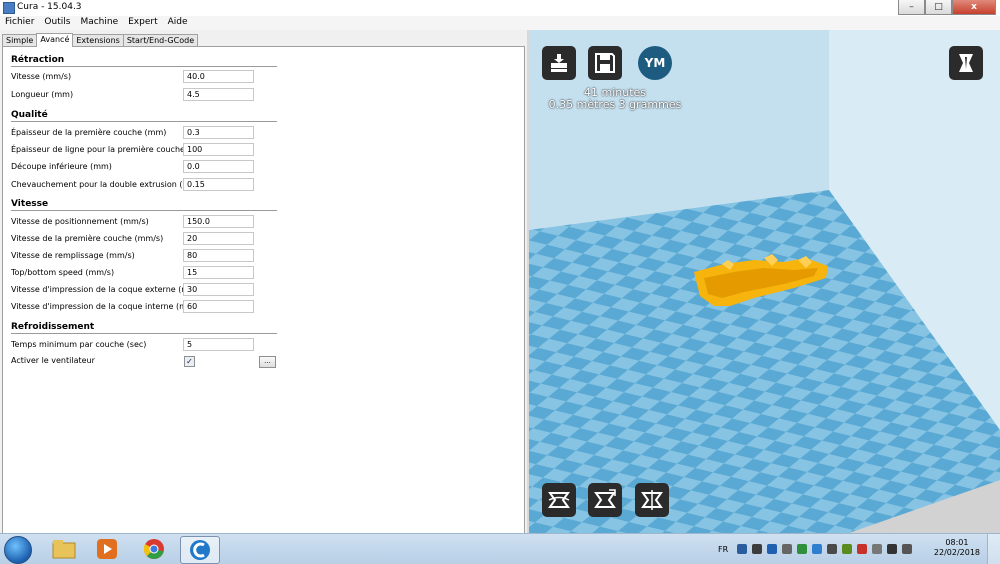  Describe the element at coordinates (154, 549) in the screenshot. I see `chrome-icon` at that location.